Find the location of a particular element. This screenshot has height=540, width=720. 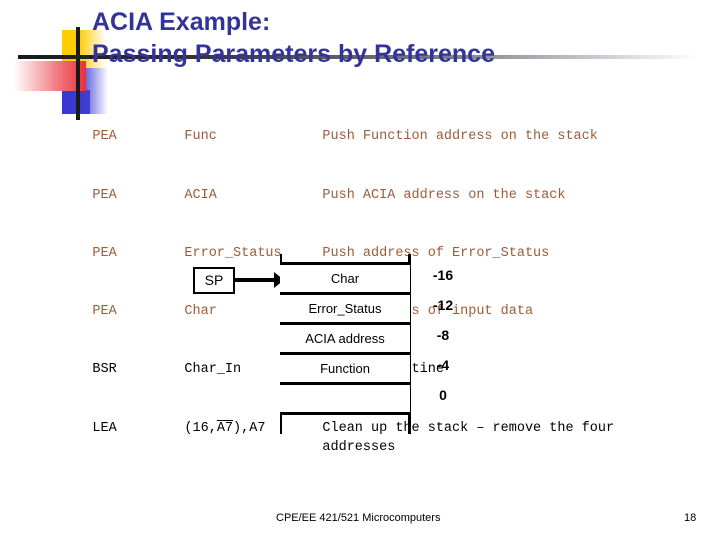

page-title-line-1: ACIA Example: is located at coordinates (181, 22).